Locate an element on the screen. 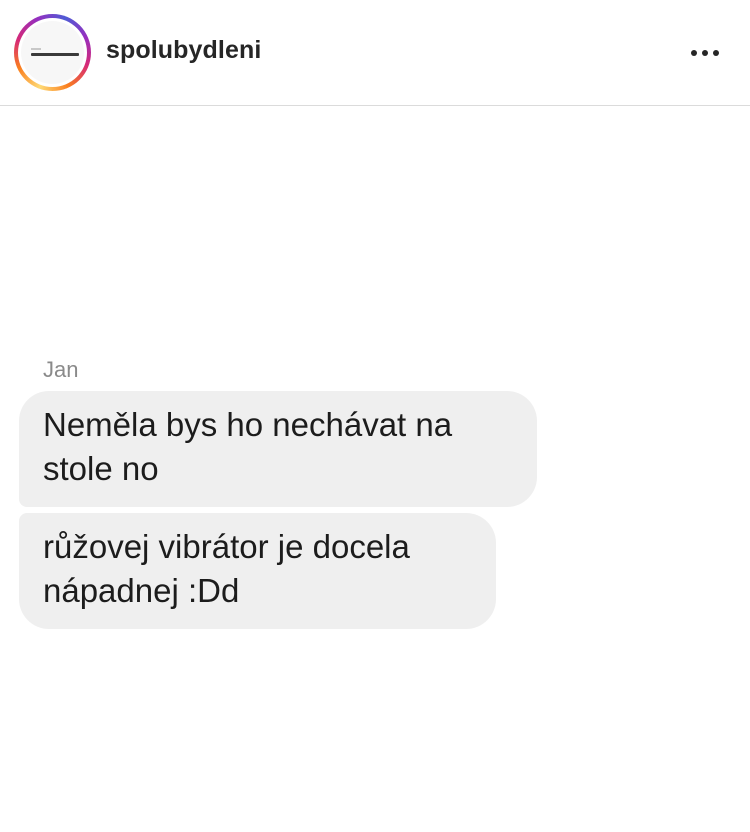  avatar-image-detail is located at coordinates (36, 49).